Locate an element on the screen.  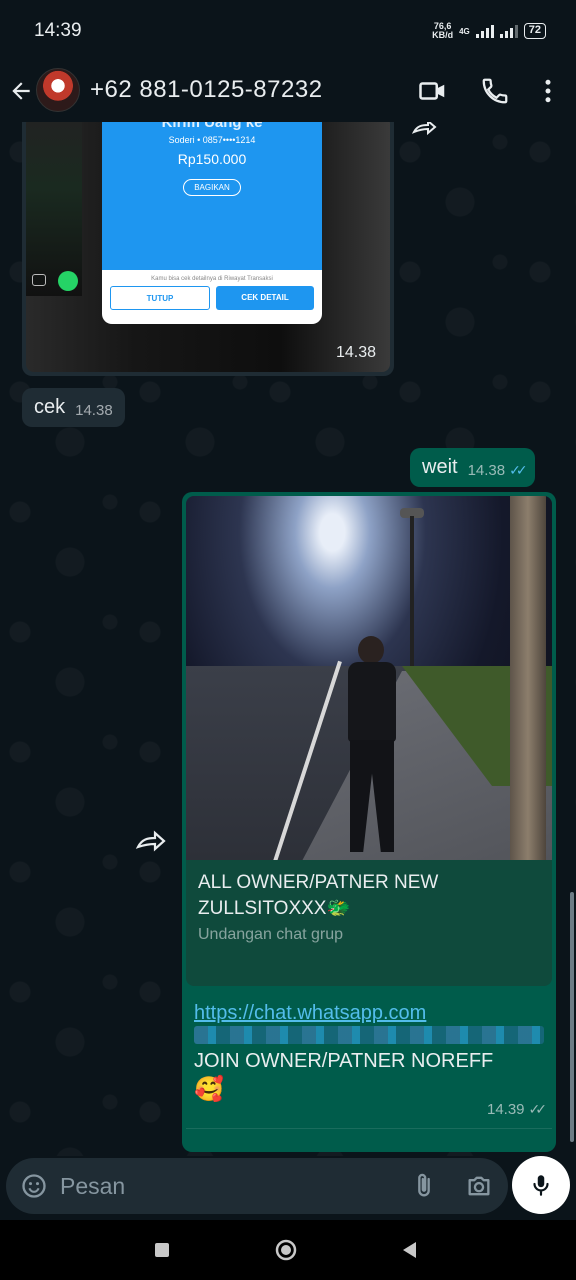
more-options-icon is located at coordinates (548, 91).